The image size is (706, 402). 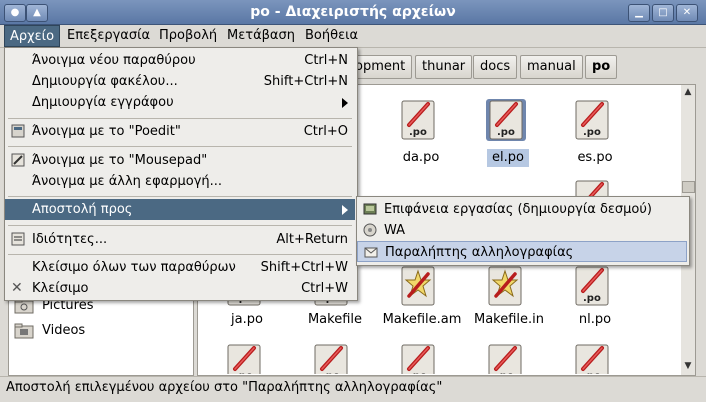 I want to click on close-button: ✕, so click(x=687, y=13).